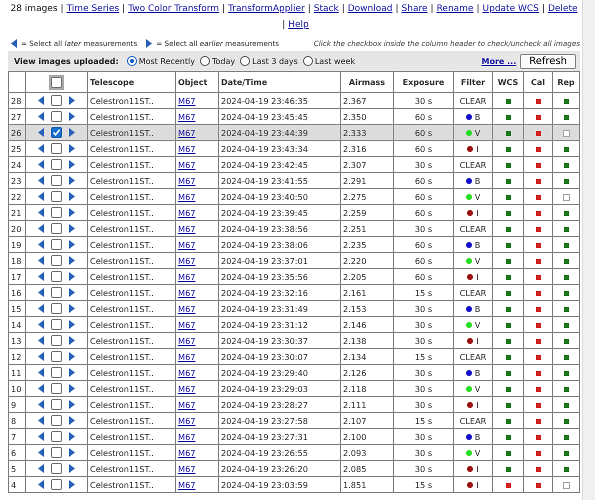  What do you see at coordinates (17, 180) in the screenshot?
I see `row-number: 23` at bounding box center [17, 180].